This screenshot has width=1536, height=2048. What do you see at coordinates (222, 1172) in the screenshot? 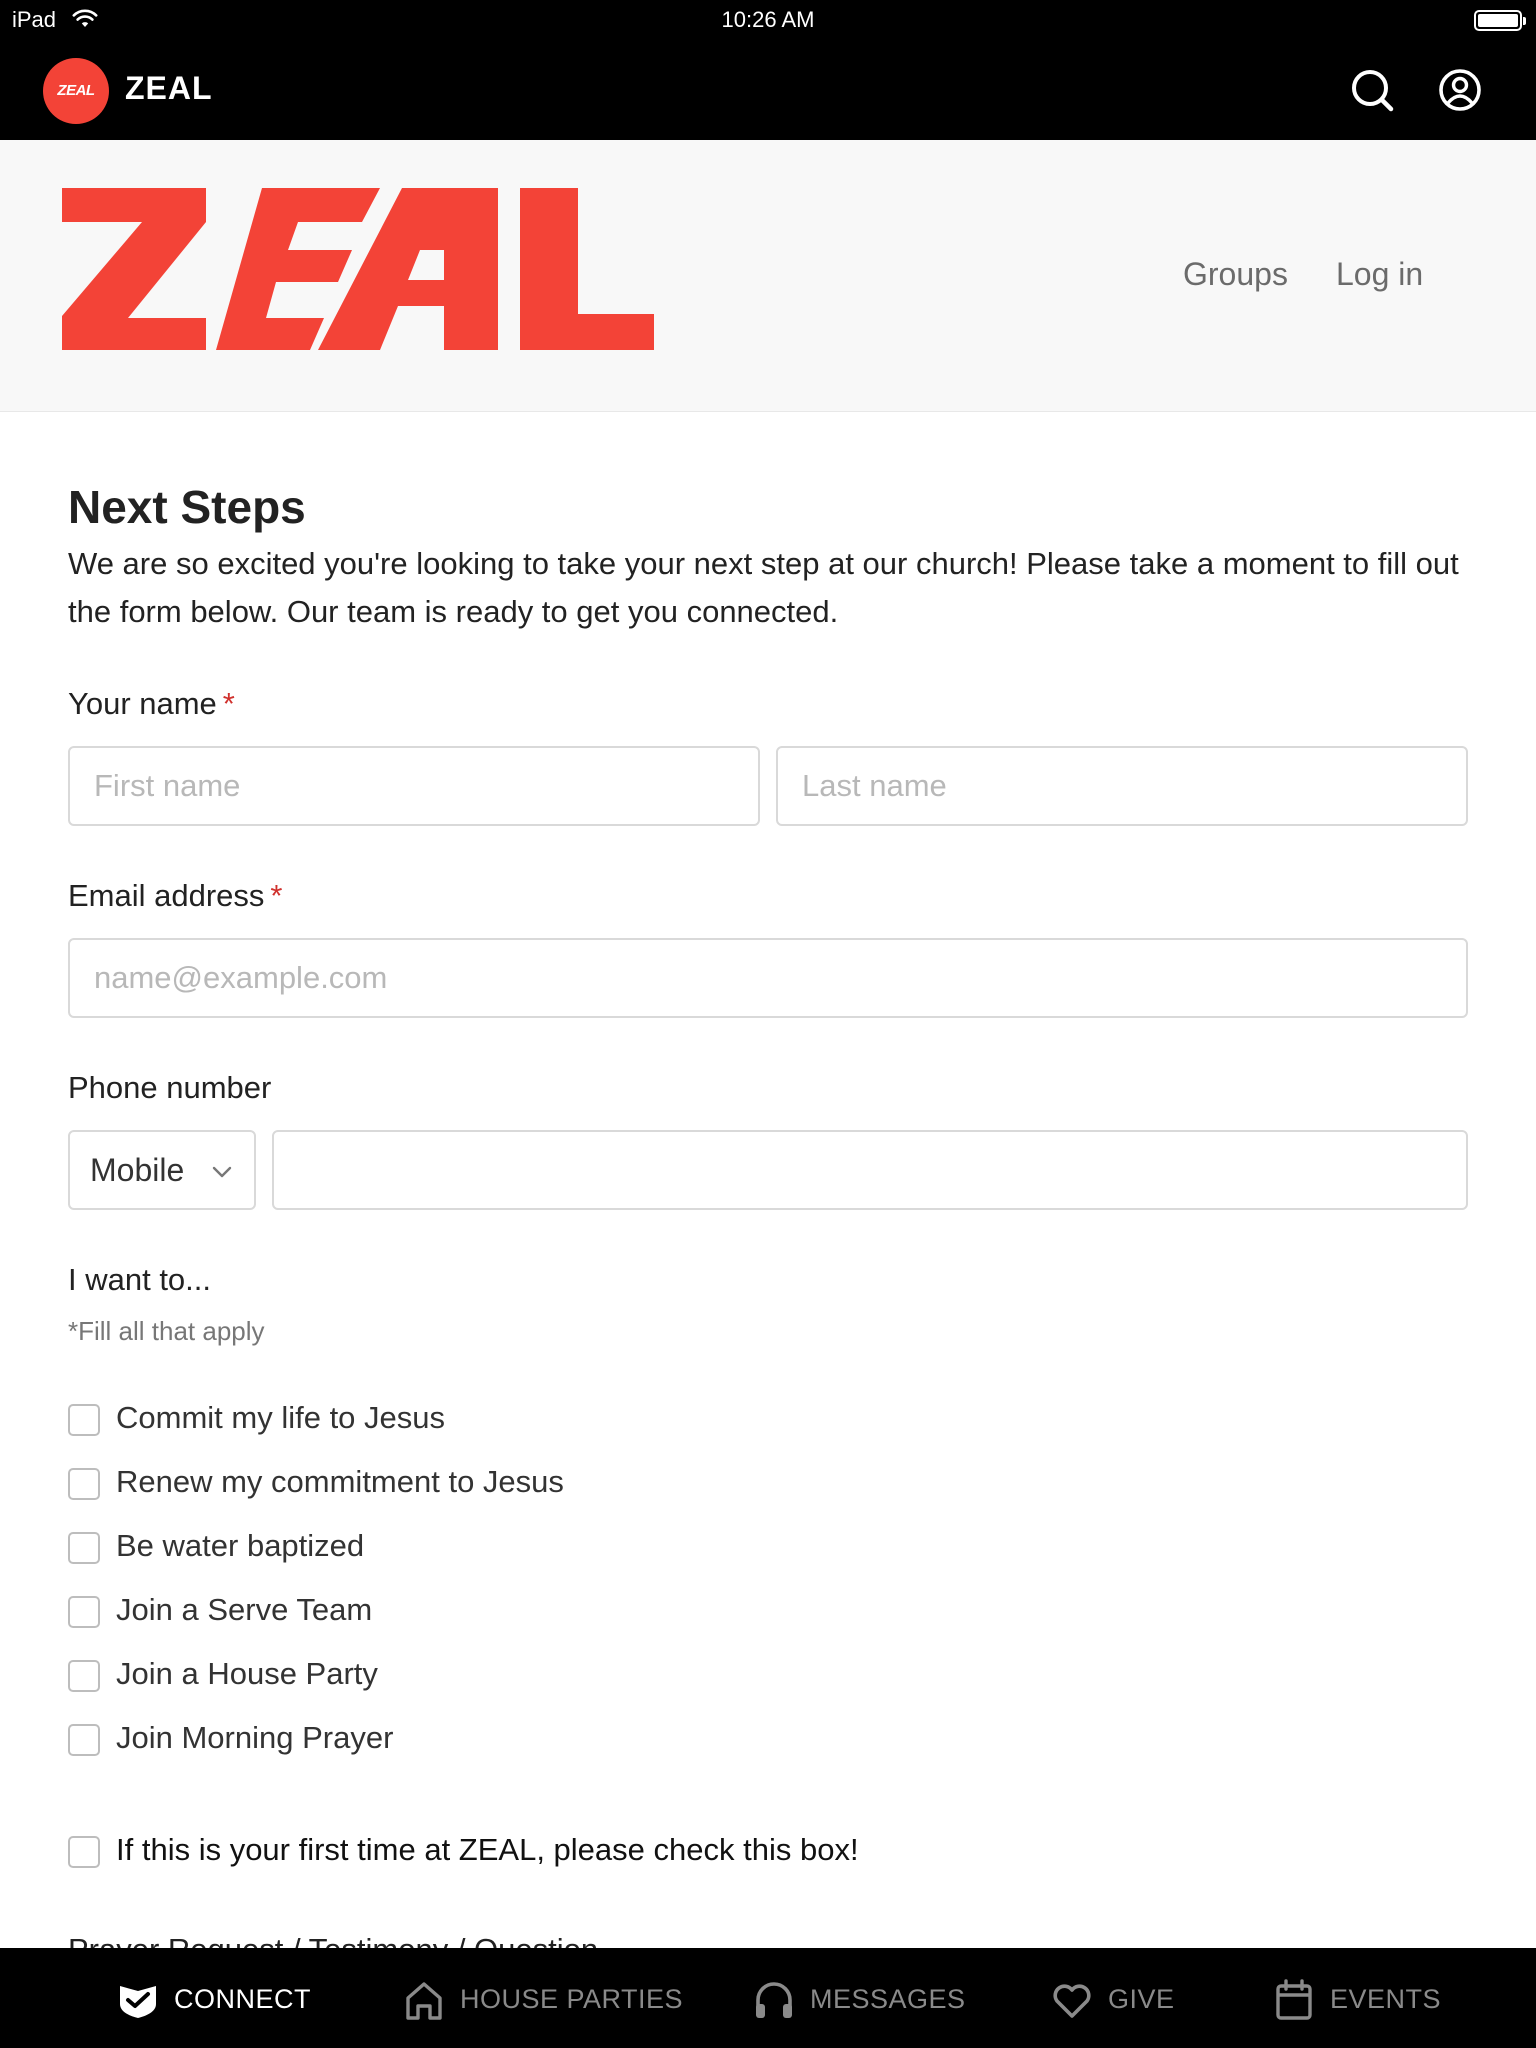
I see `chevron-down-icon` at bounding box center [222, 1172].